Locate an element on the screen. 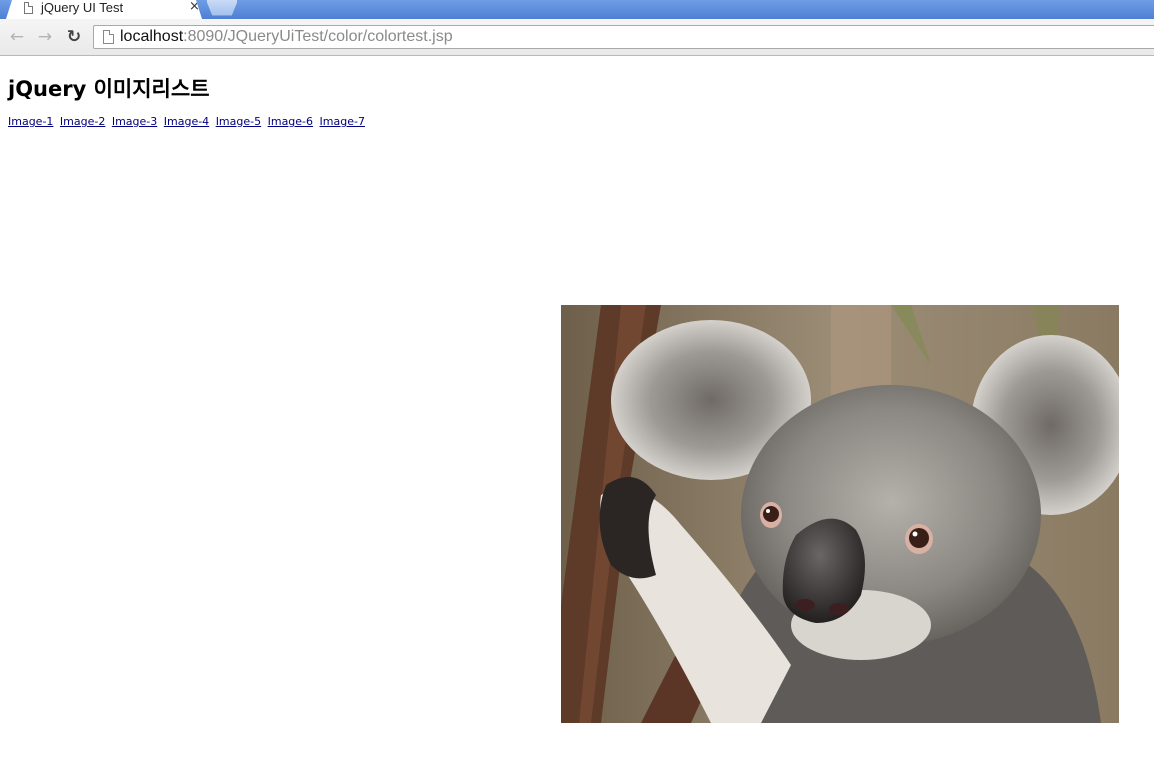 The width and height of the screenshot is (1154, 767). image-link-7: Image-7 is located at coordinates (342, 121).